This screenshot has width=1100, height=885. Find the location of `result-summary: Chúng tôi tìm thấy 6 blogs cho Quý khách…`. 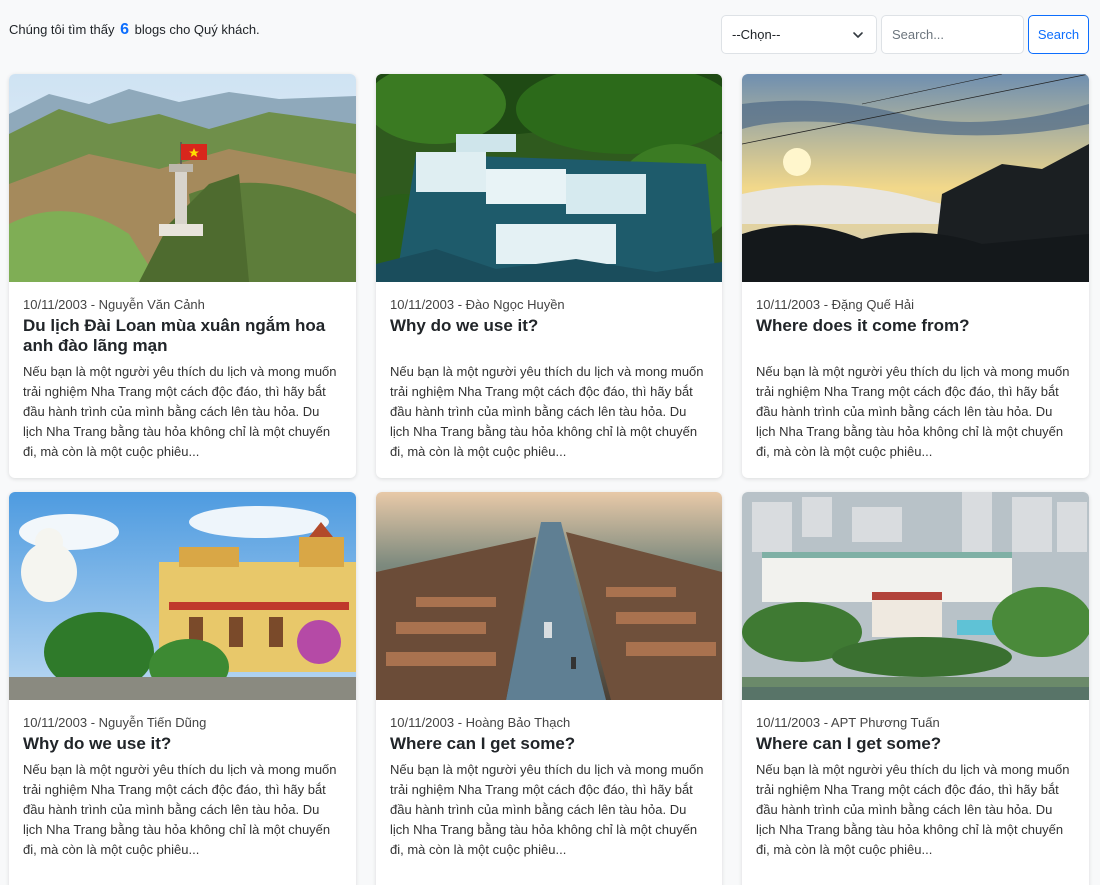

result-summary: Chúng tôi tìm thấy 6 blogs cho Quý khách… is located at coordinates (134, 30).